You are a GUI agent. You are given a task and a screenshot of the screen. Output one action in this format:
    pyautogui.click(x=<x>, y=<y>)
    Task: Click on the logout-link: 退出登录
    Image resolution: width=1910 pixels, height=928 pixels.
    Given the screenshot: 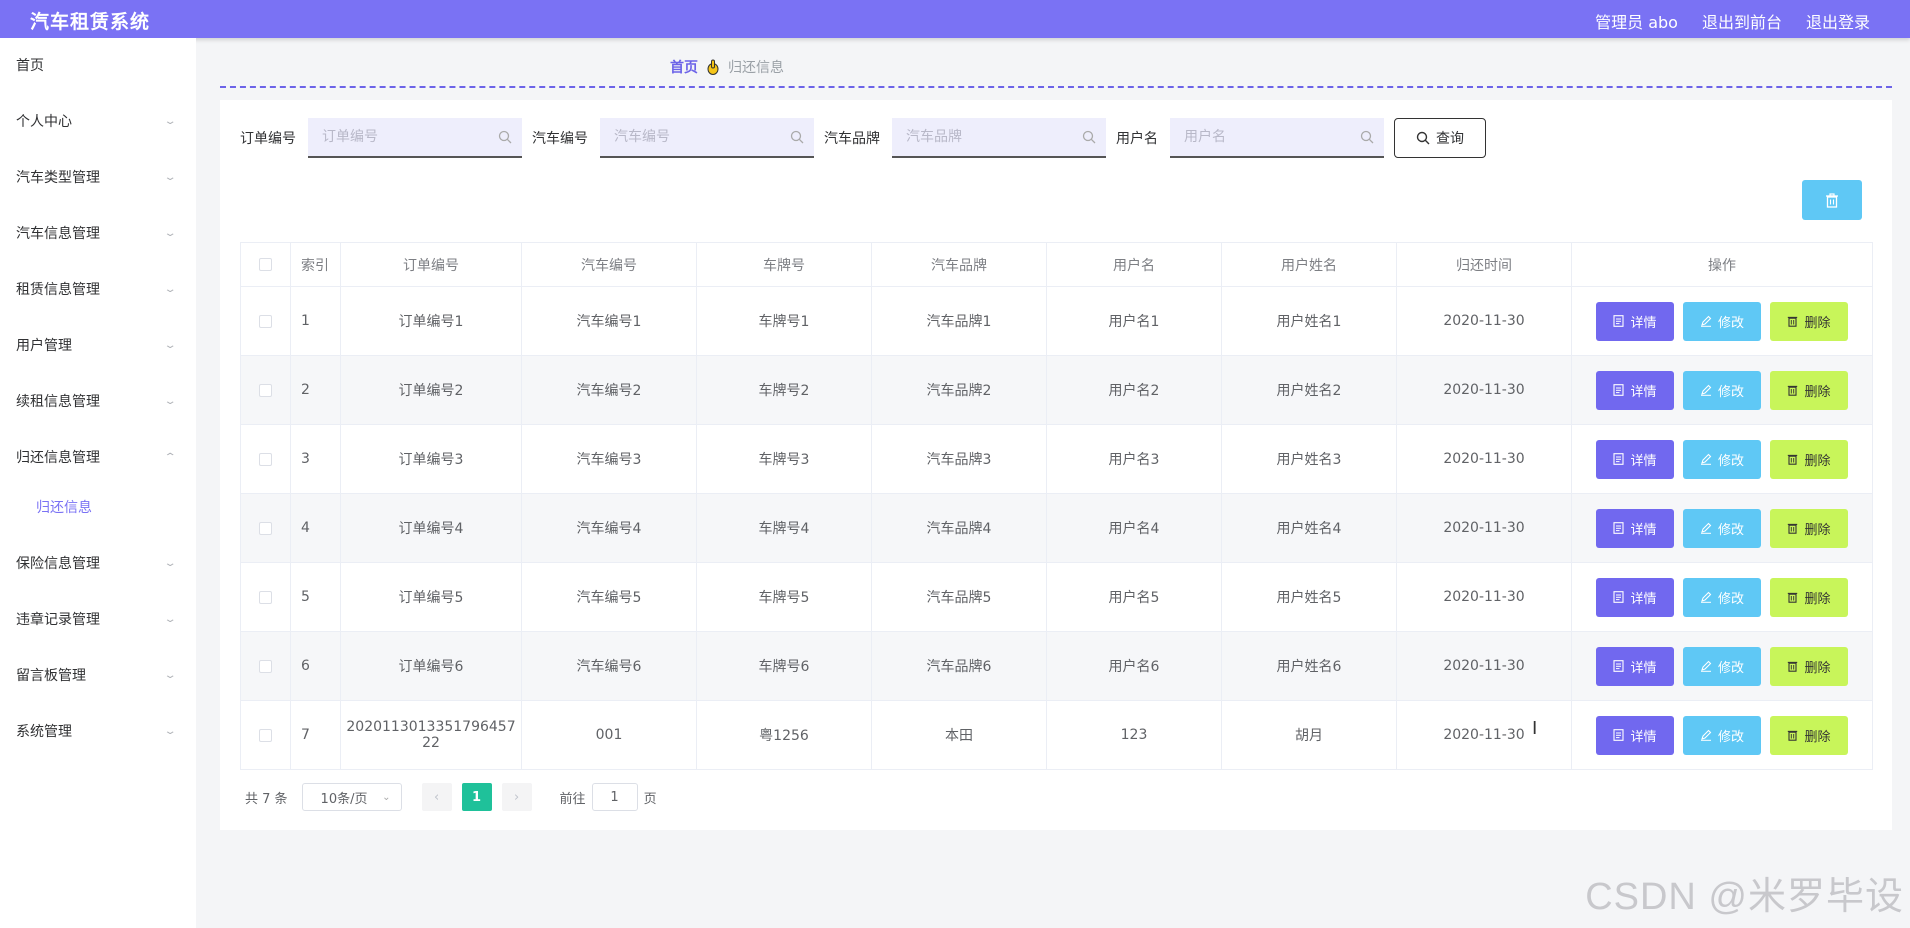 What is the action you would take?
    pyautogui.click(x=1838, y=21)
    